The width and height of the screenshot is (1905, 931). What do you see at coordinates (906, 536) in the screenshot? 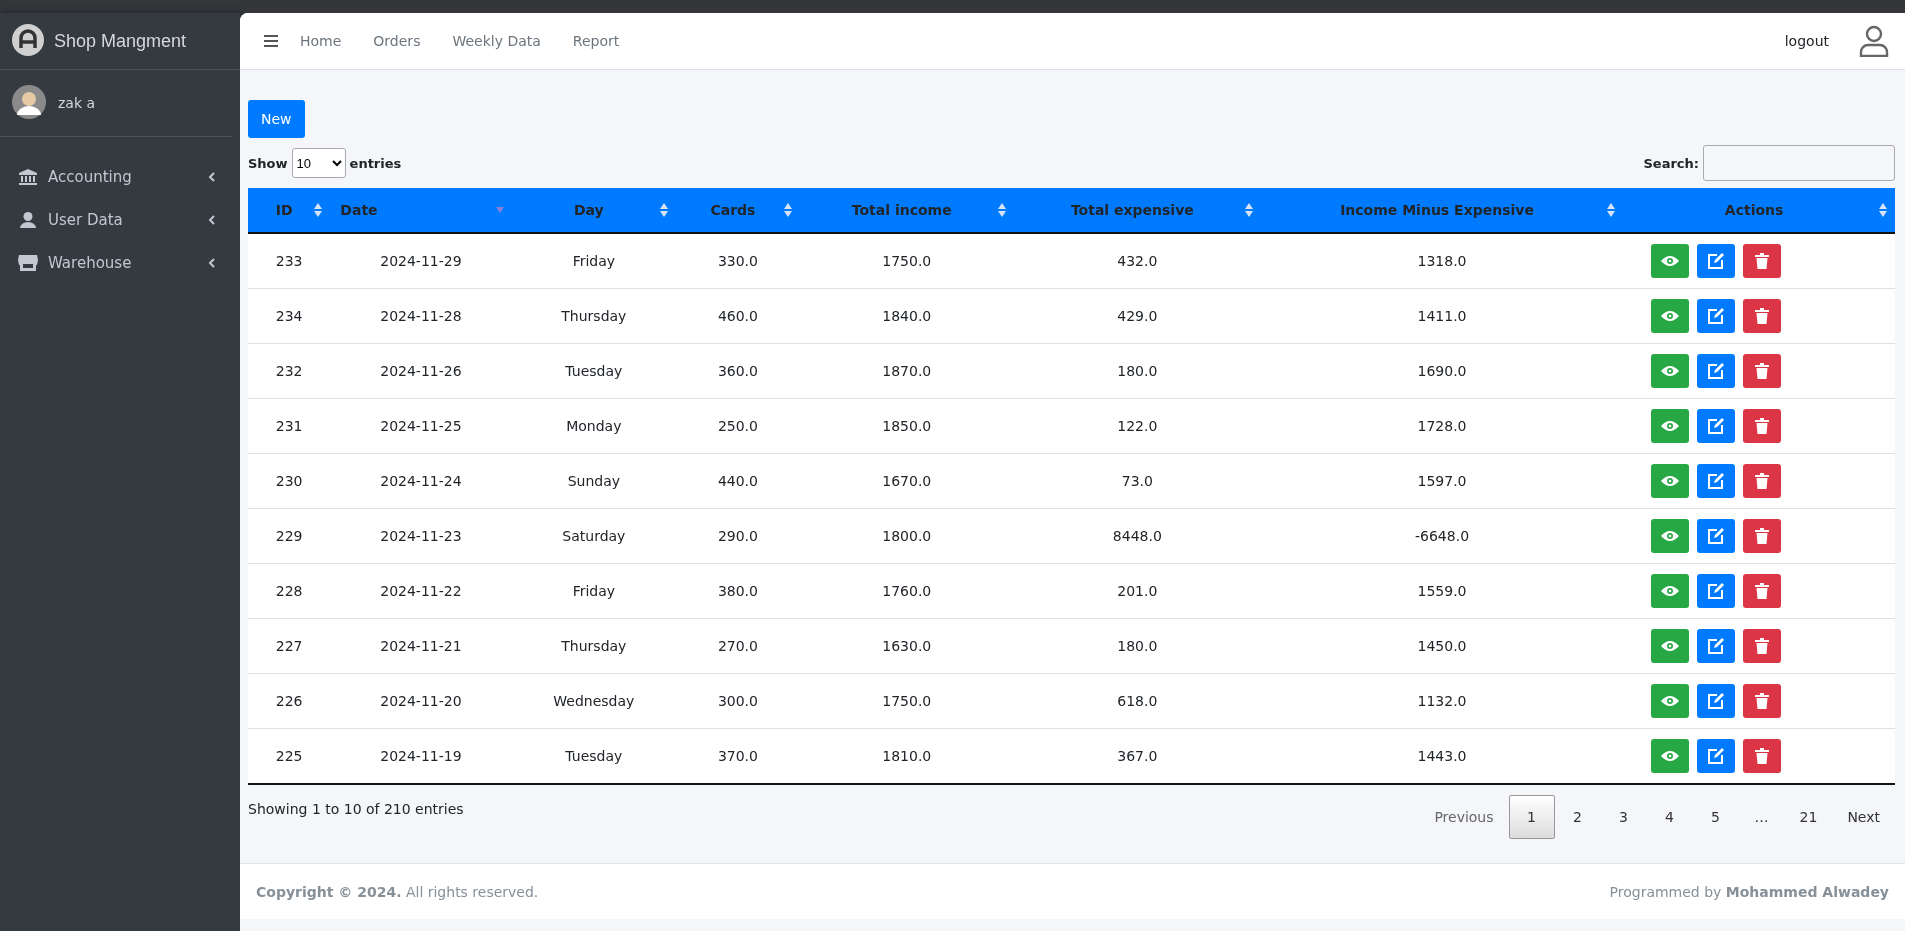
I see `table-cell: 1800.0` at bounding box center [906, 536].